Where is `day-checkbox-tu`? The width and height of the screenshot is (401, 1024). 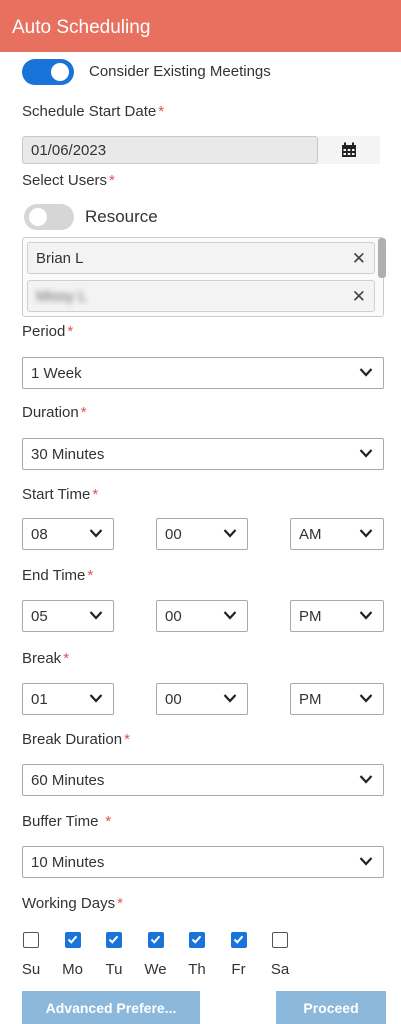 day-checkbox-tu is located at coordinates (114, 940).